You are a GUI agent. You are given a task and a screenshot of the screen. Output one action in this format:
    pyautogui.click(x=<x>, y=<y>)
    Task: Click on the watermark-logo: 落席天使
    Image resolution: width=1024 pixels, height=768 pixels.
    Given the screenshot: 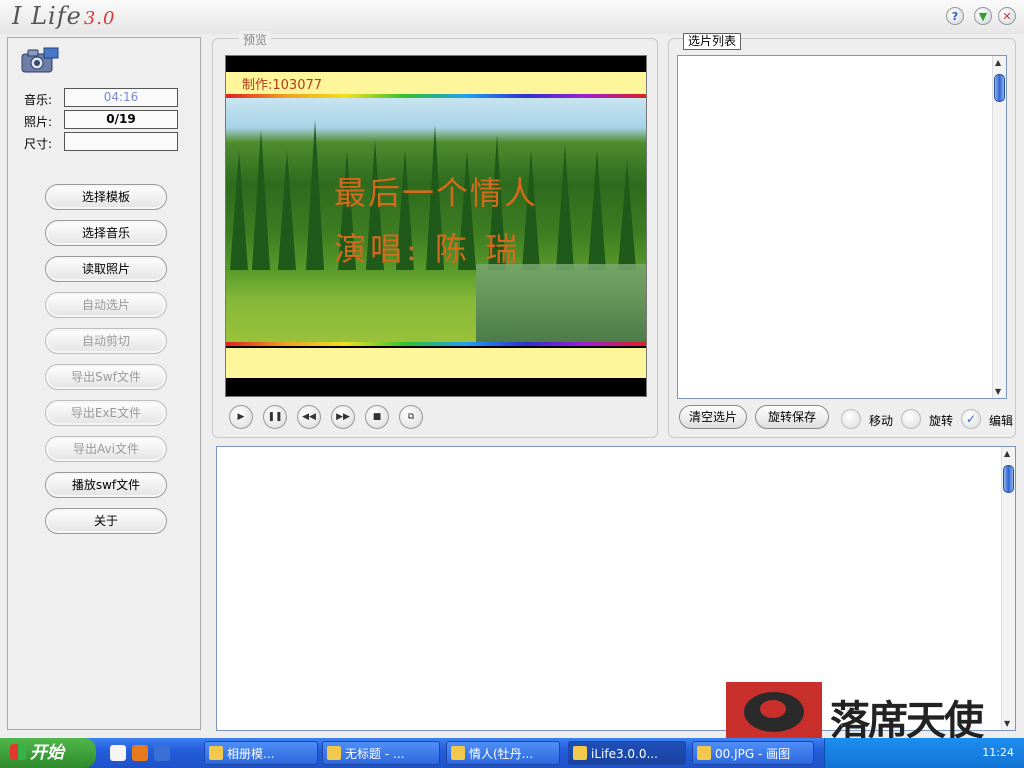 What is the action you would take?
    pyautogui.click(x=871, y=713)
    